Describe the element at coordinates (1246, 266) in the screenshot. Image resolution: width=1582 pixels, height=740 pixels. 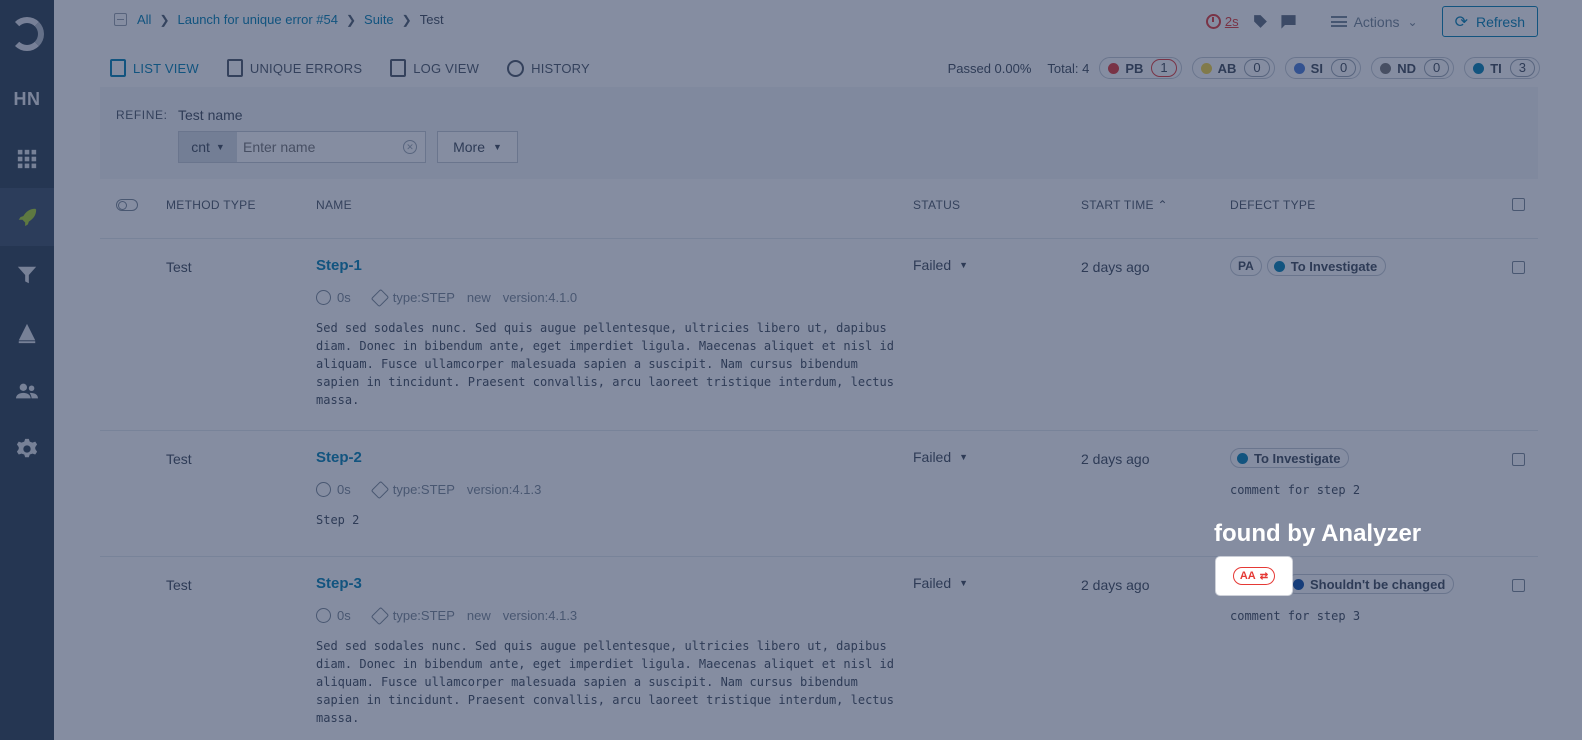
I see `pattern-analysis-badge: PA` at that location.